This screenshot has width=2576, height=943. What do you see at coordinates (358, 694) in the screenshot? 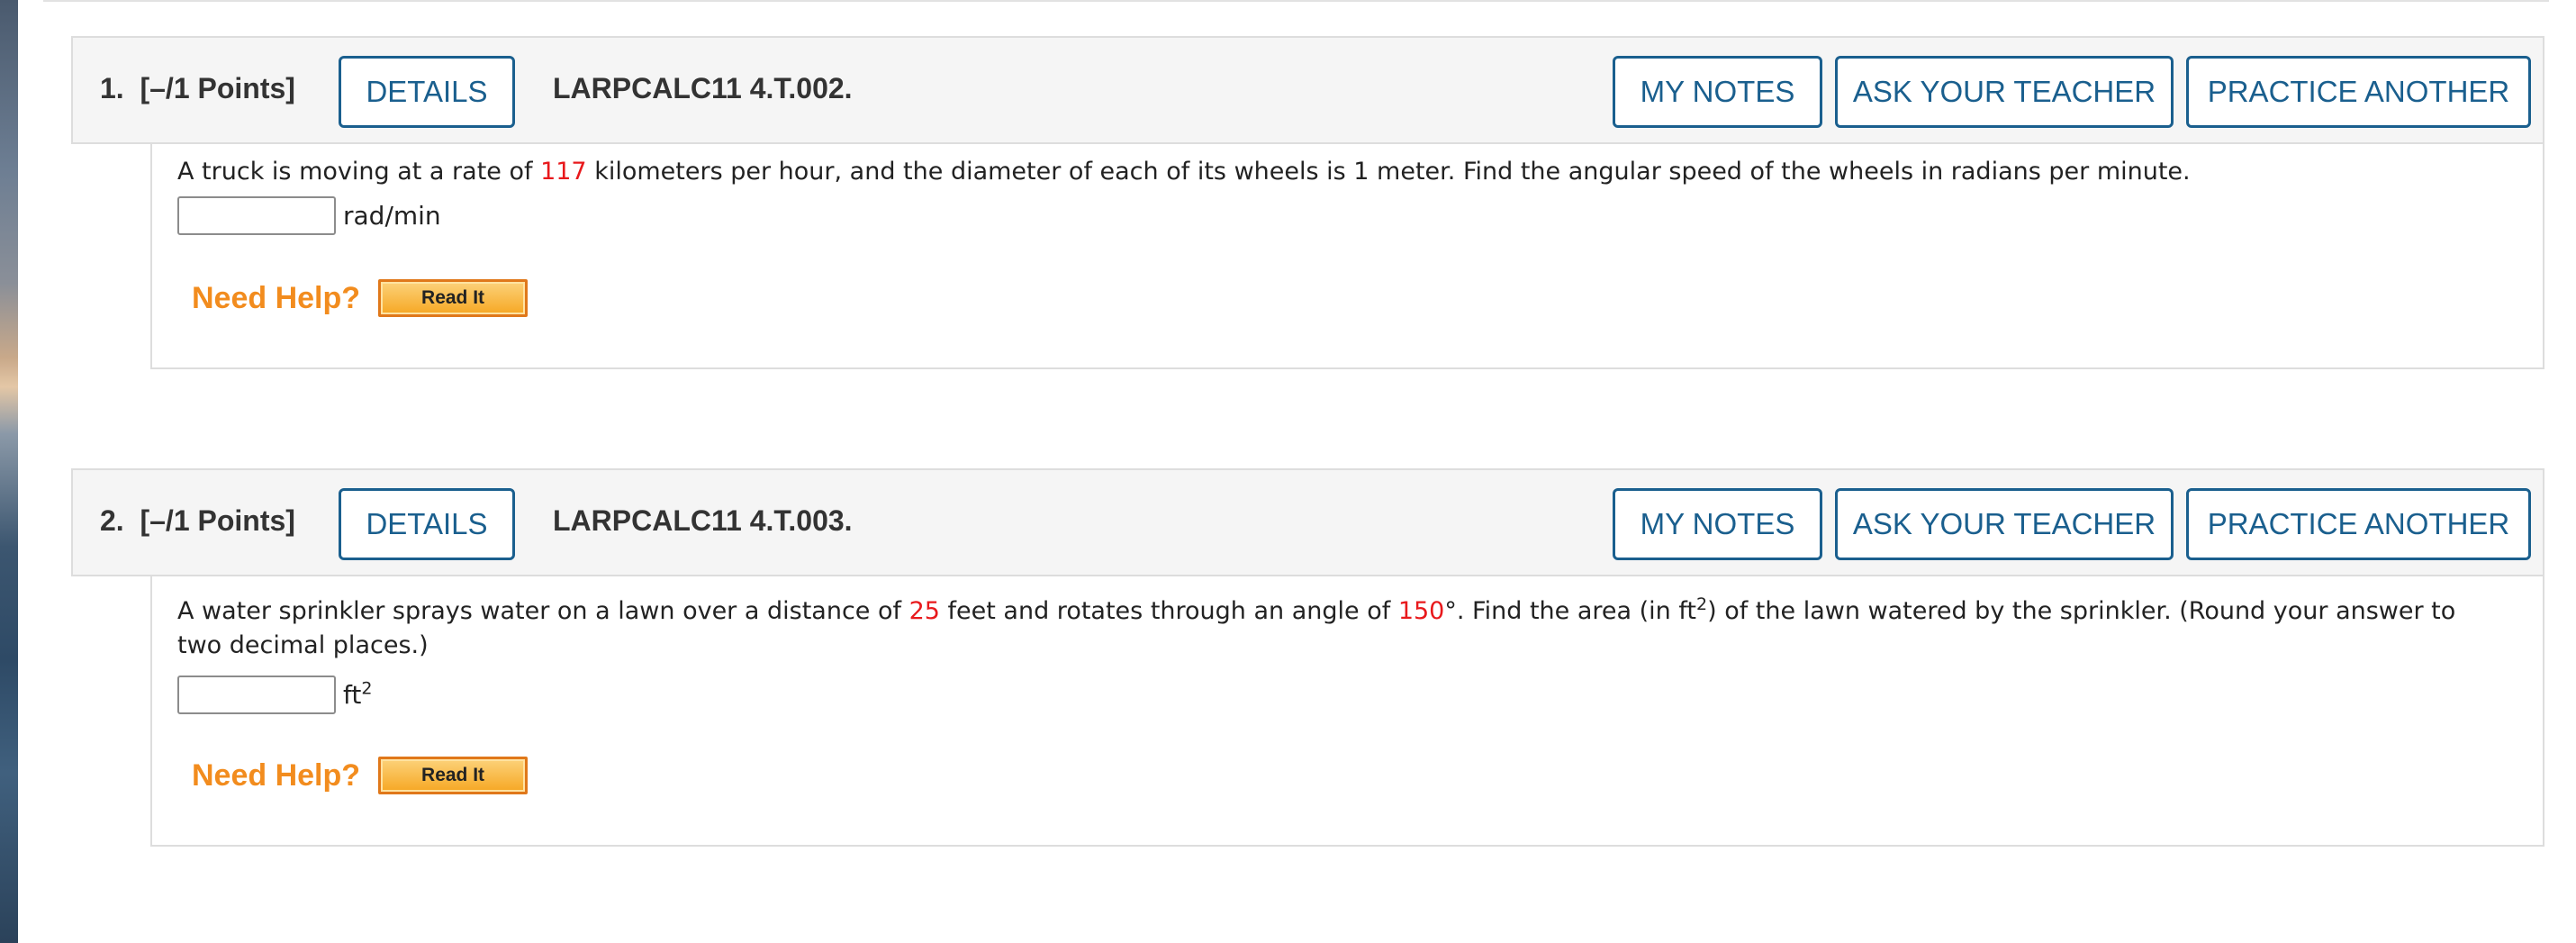
I see `answer-unit: ft2` at bounding box center [358, 694].